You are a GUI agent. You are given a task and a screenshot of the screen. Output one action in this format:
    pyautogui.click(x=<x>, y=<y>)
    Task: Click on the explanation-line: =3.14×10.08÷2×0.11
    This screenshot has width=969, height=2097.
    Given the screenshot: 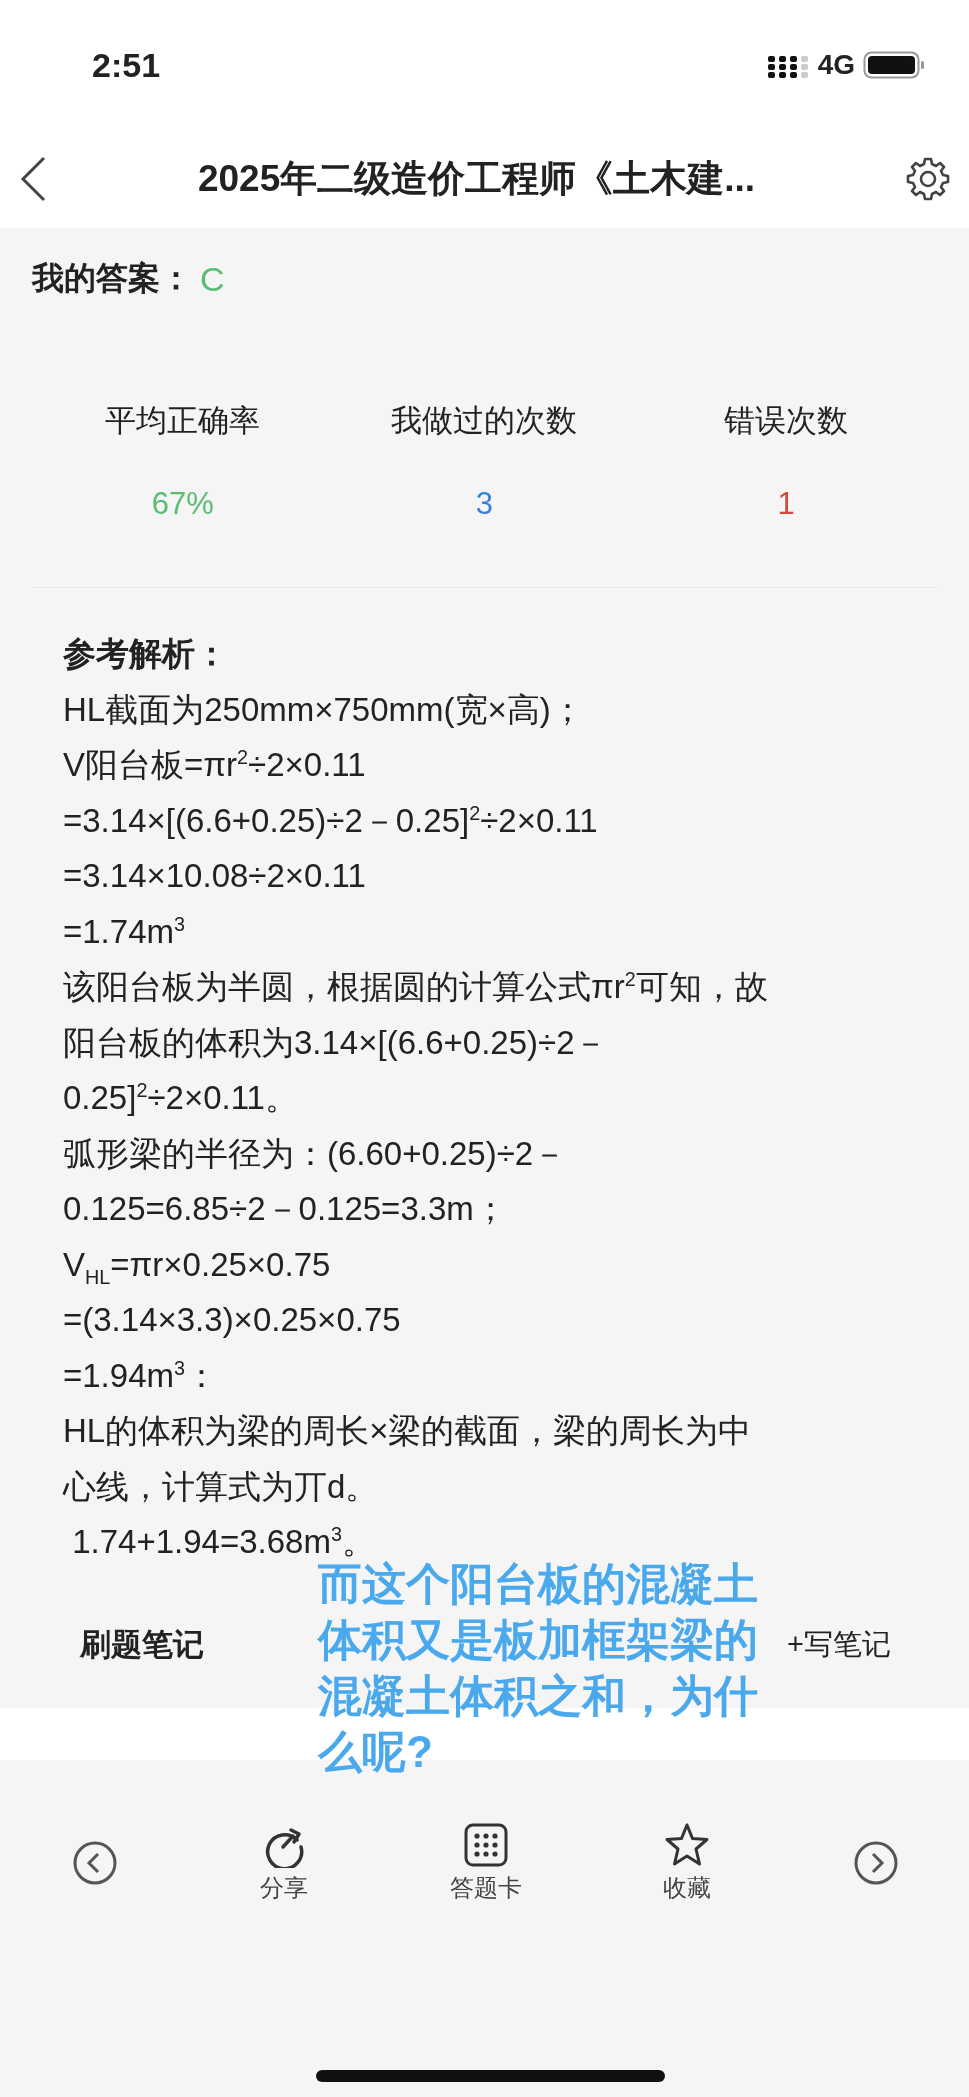 What is the action you would take?
    pyautogui.click(x=215, y=876)
    